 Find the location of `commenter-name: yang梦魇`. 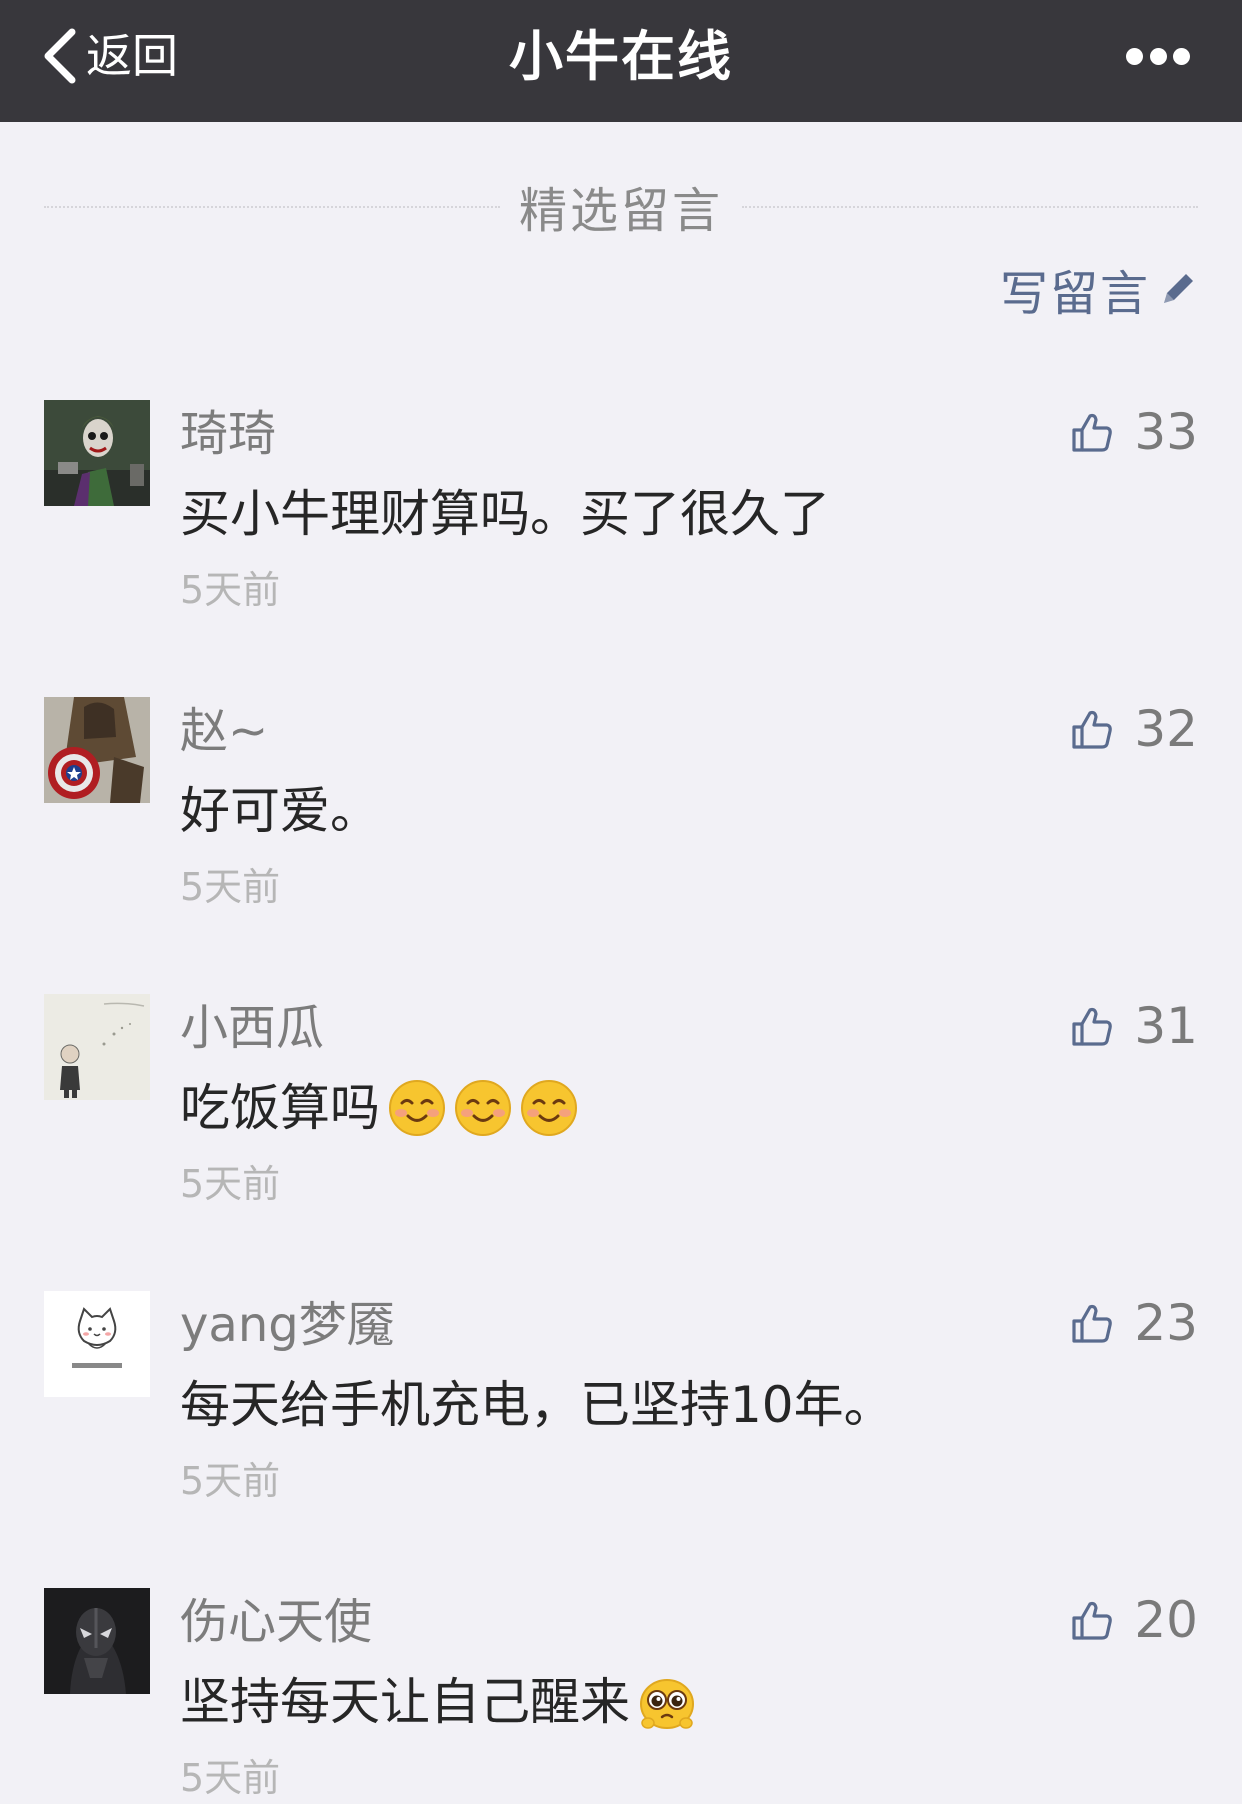

commenter-name: yang梦魇 is located at coordinates (287, 1325).